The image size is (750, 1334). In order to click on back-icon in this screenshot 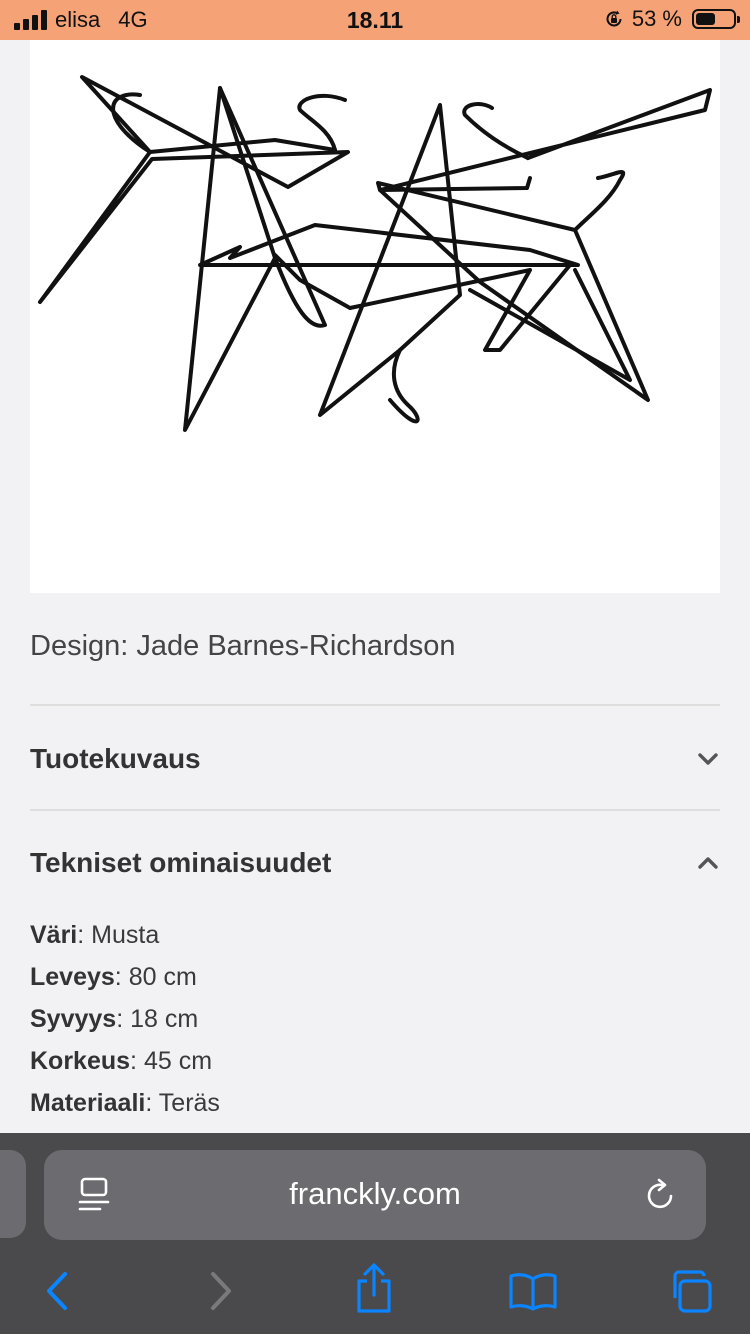, I will do `click(57, 1291)`.